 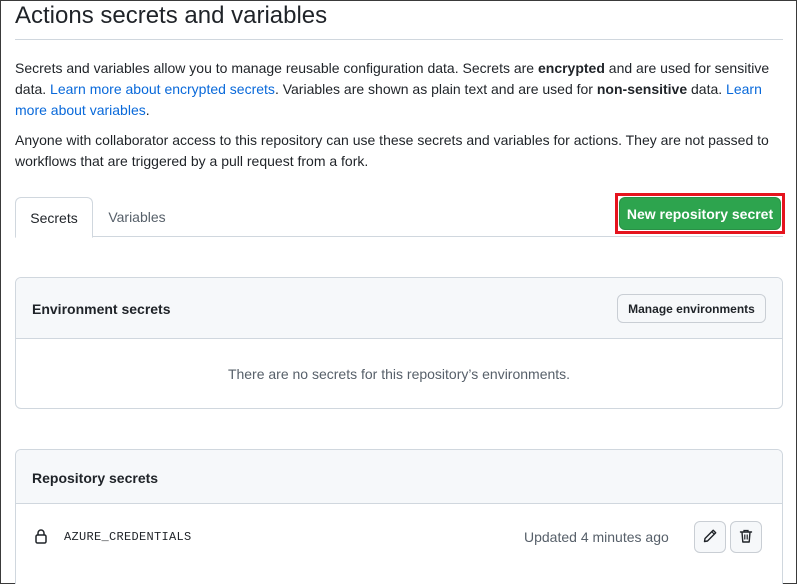 I want to click on trash-icon, so click(x=746, y=537).